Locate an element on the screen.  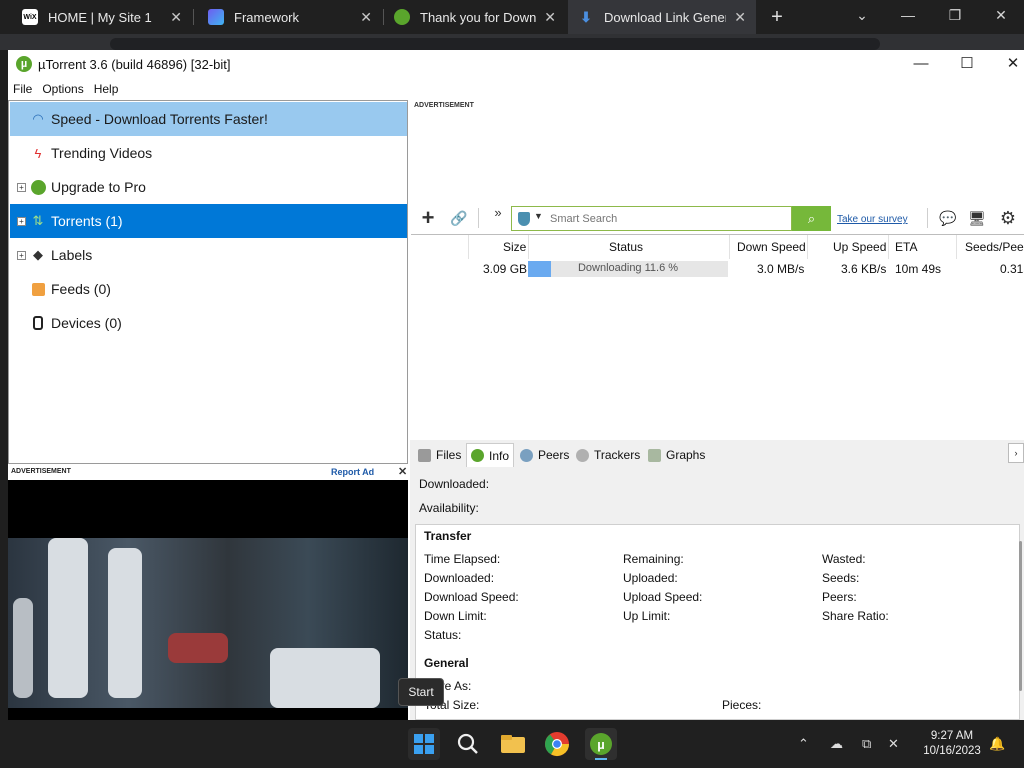
sidebar-item-devices: Devices (0) is located at coordinates (208, 323).